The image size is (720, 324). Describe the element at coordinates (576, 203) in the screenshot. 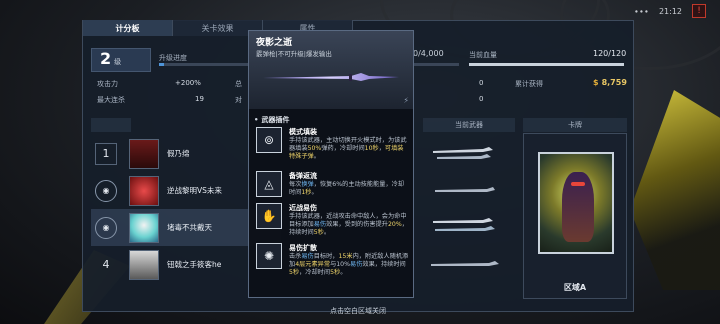

I see `card-art` at that location.